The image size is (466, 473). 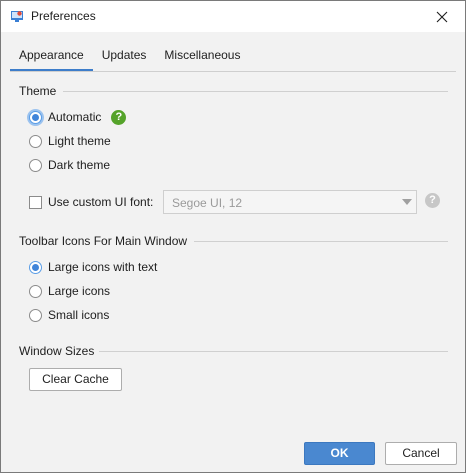 What do you see at coordinates (79, 165) in the screenshot?
I see `theme-dark-label: Dark theme` at bounding box center [79, 165].